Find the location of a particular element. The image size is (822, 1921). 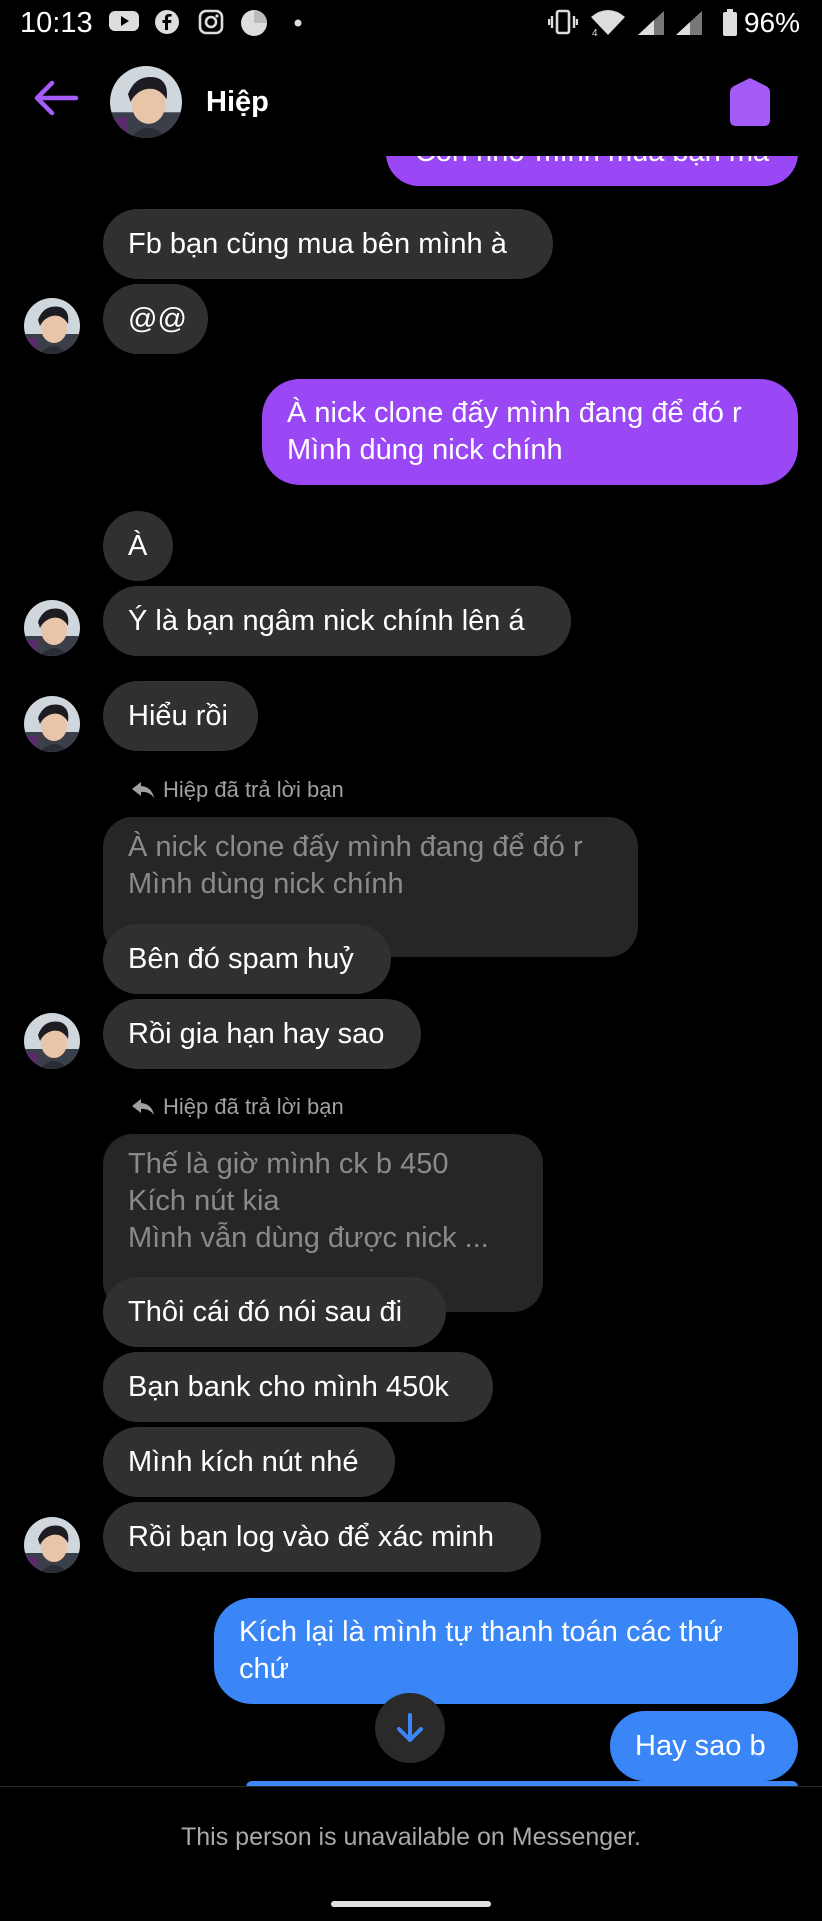

message-bubble-received: Mình kích nút nhé is located at coordinates (249, 1462).